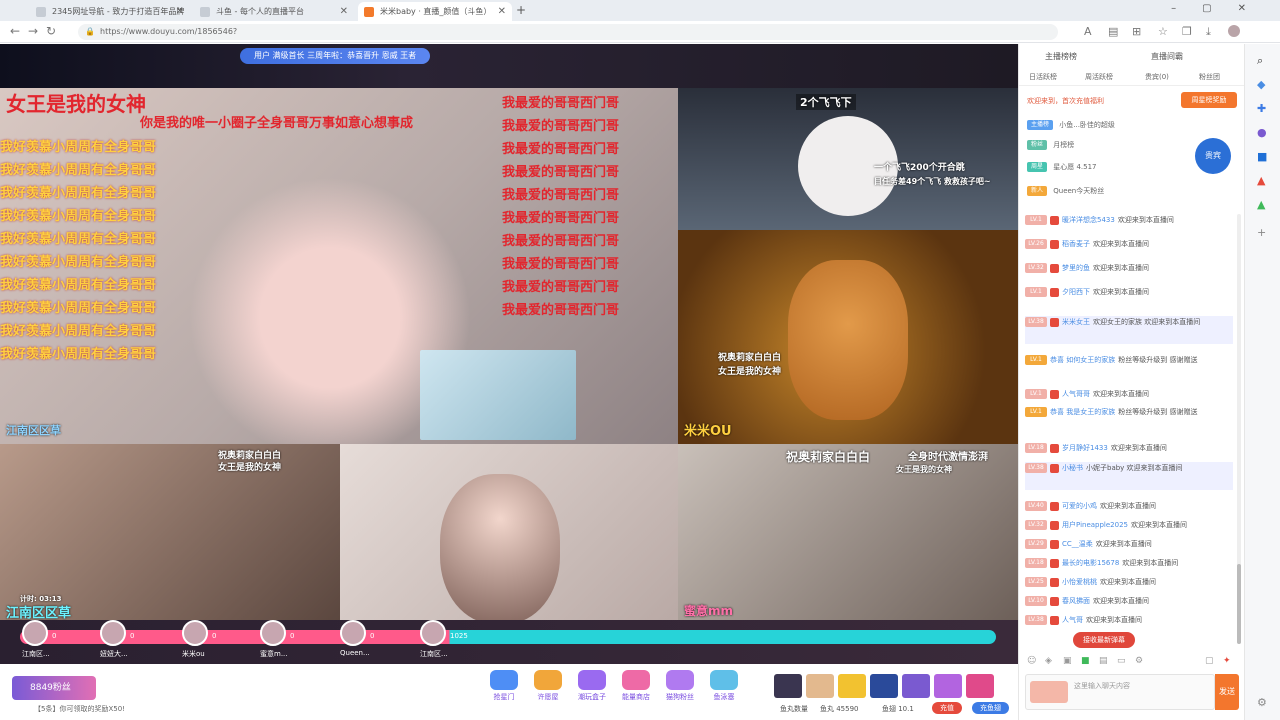  Describe the element at coordinates (79, 709) in the screenshot. I see `reward-status: 【5条】你可领取的奖励X50!` at that location.